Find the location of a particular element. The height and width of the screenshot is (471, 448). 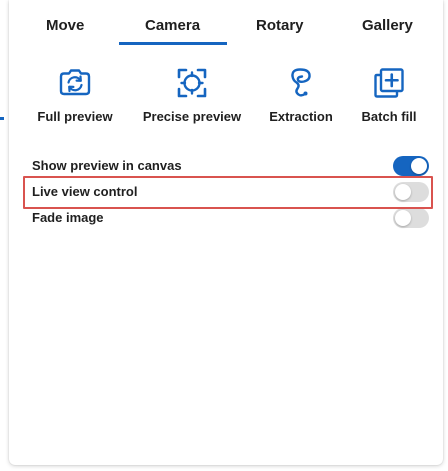

tab-camera: Camera is located at coordinates (172, 25).